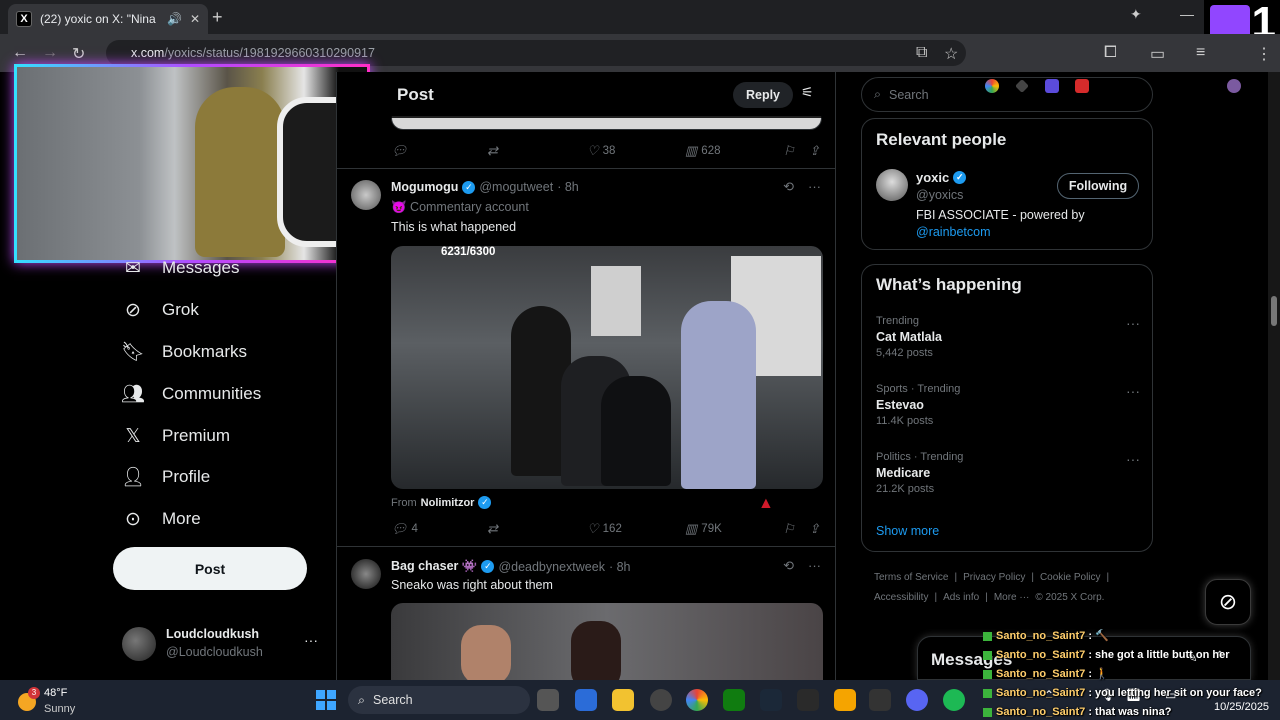 The height and width of the screenshot is (720, 1280). I want to click on speaker-icon: 🔊, so click(174, 19).